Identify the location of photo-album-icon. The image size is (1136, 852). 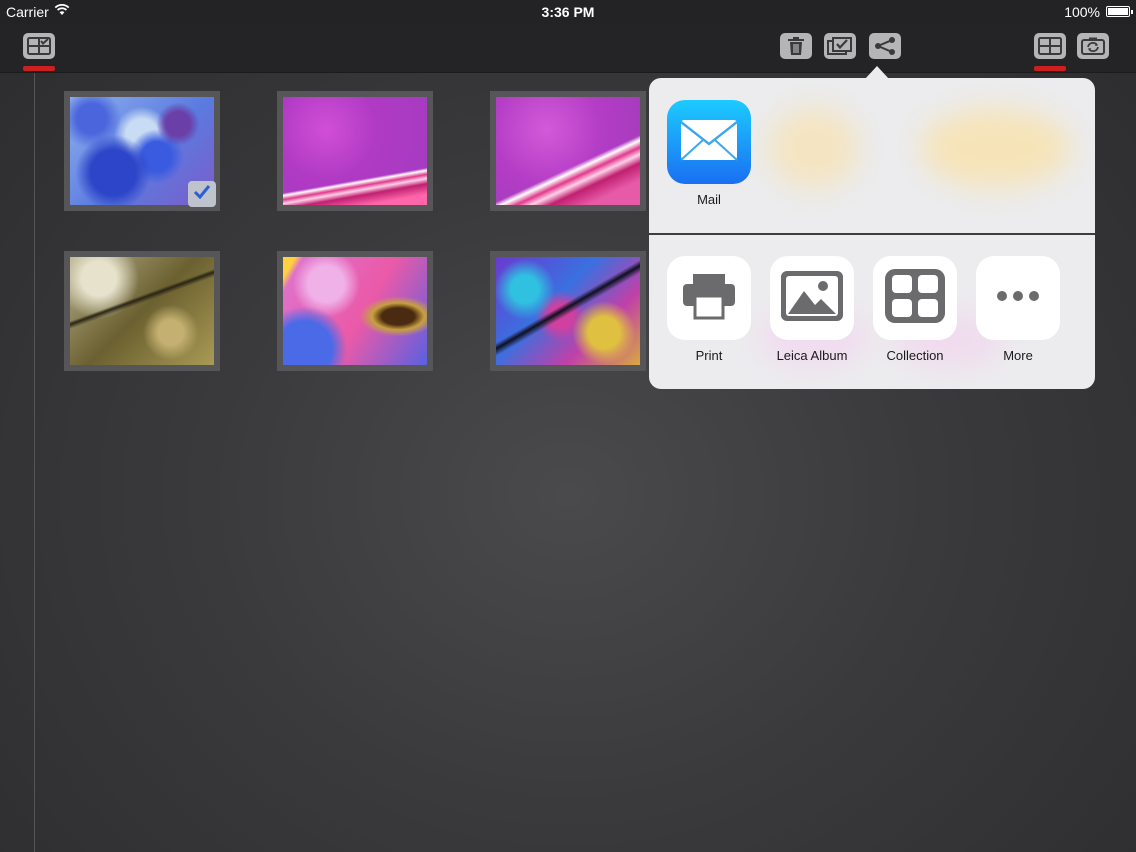
(812, 298).